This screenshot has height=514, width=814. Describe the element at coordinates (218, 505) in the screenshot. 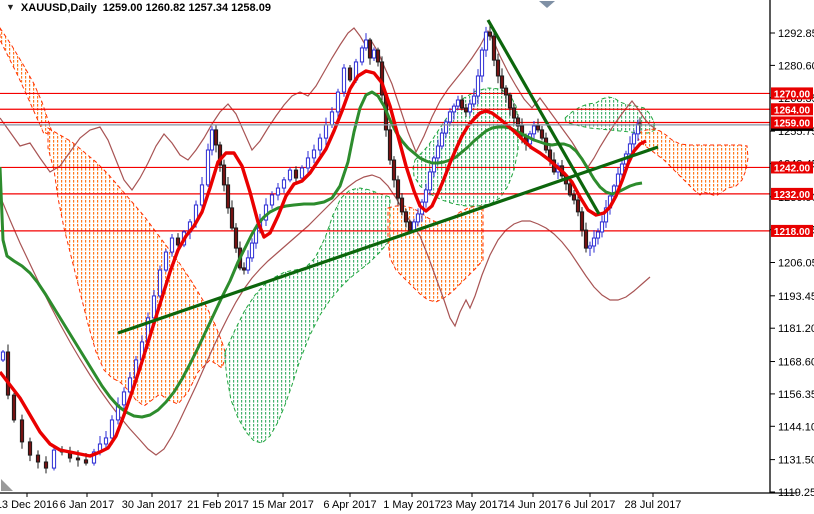

I see `date-tick-label: 21 Feb 2017` at that location.